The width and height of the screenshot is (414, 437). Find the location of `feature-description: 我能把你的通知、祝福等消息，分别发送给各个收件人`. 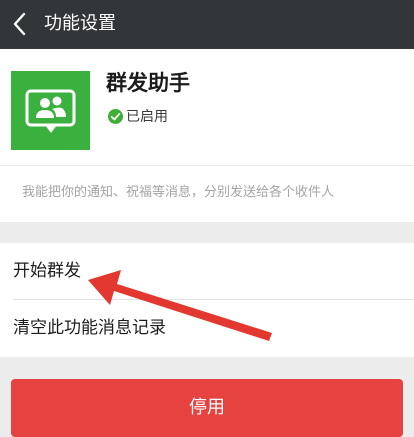

feature-description: 我能把你的通知、祝福等消息，分别发送给各个收件人 is located at coordinates (178, 192).